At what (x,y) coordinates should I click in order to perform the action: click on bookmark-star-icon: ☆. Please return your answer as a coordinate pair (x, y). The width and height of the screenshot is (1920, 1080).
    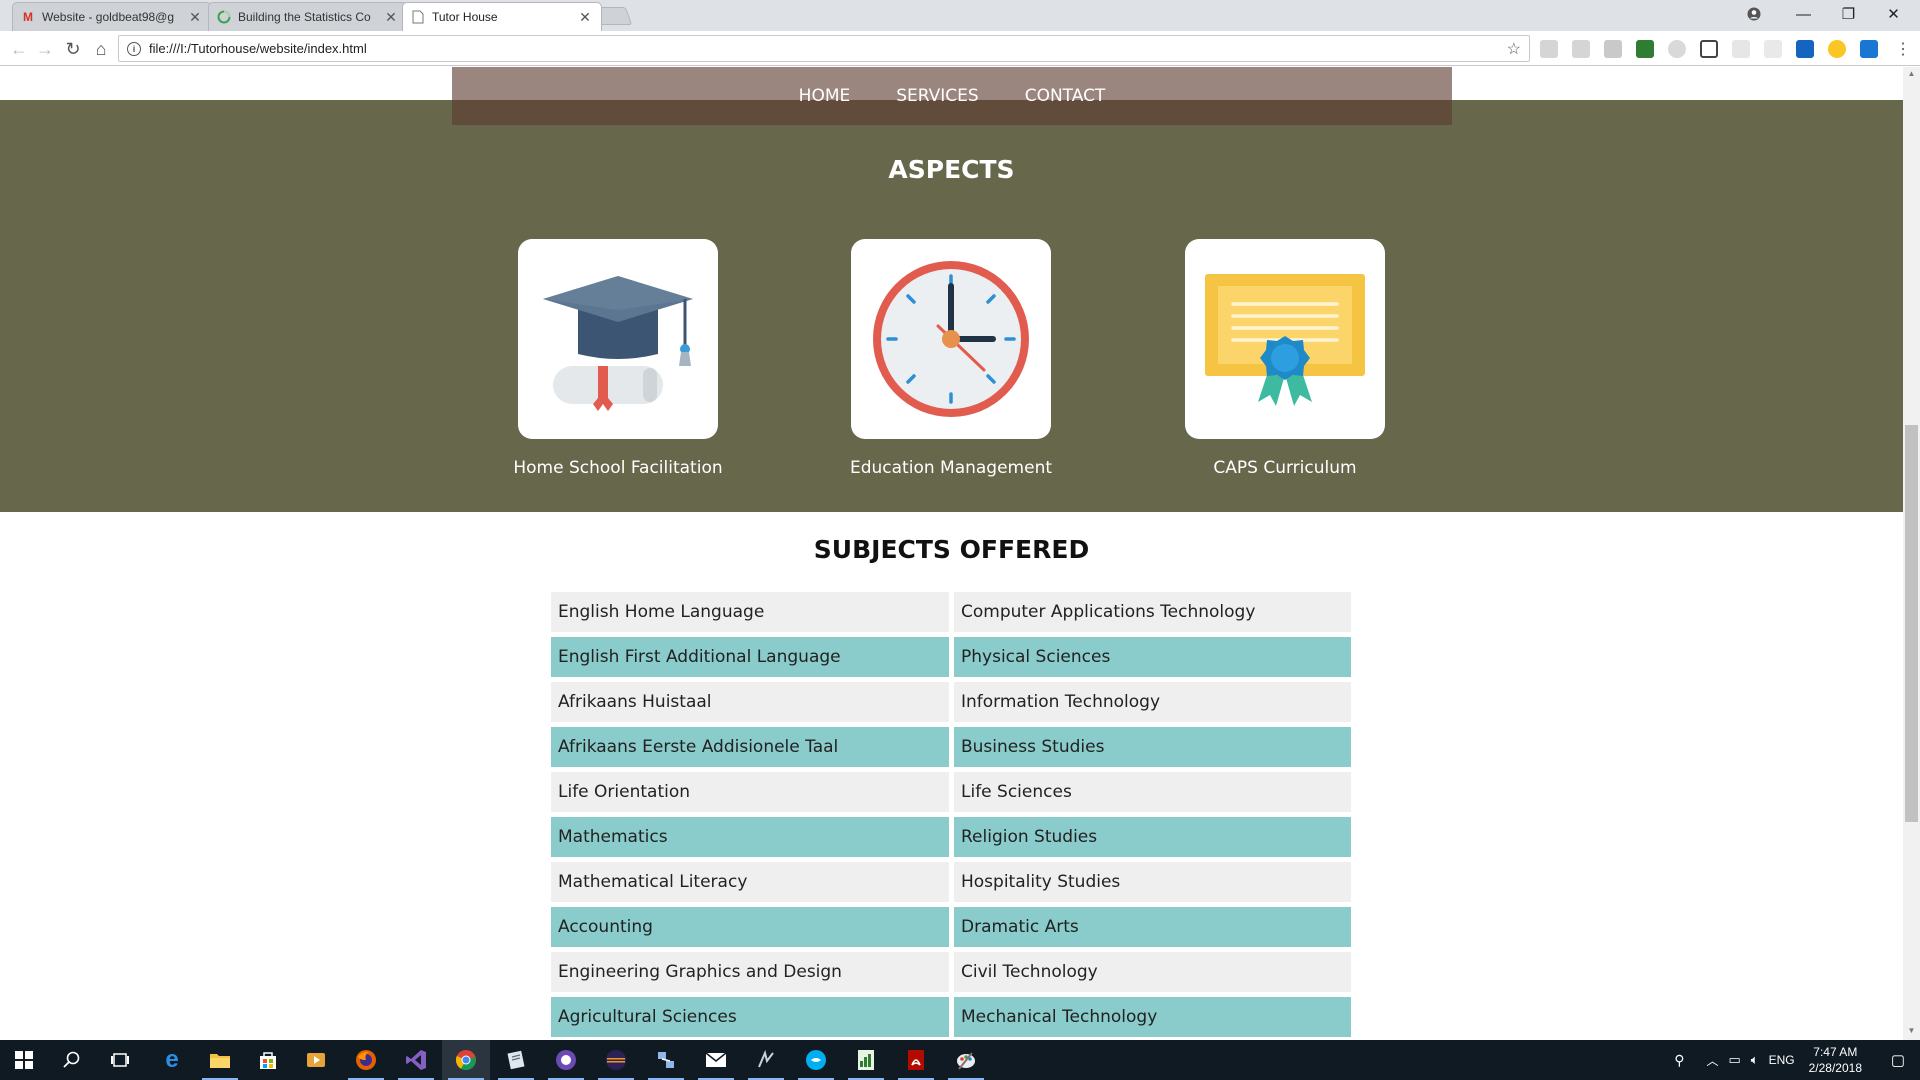
    Looking at the image, I should click on (1514, 49).